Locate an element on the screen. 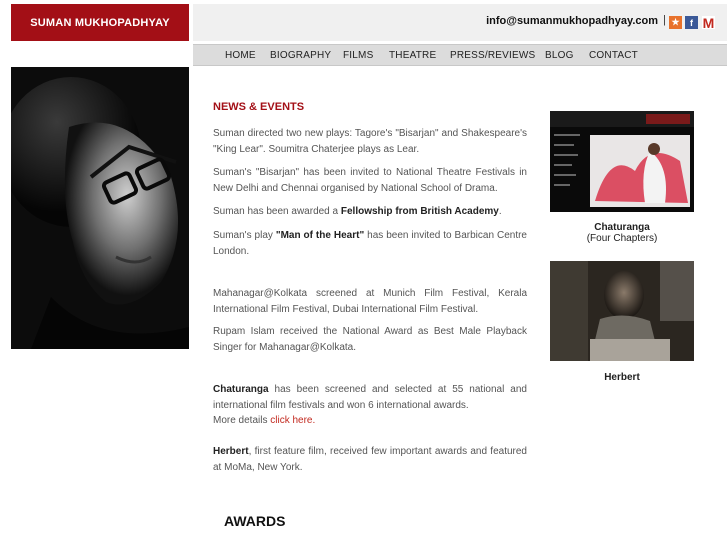  nav-films: FILMS is located at coordinates (358, 55).